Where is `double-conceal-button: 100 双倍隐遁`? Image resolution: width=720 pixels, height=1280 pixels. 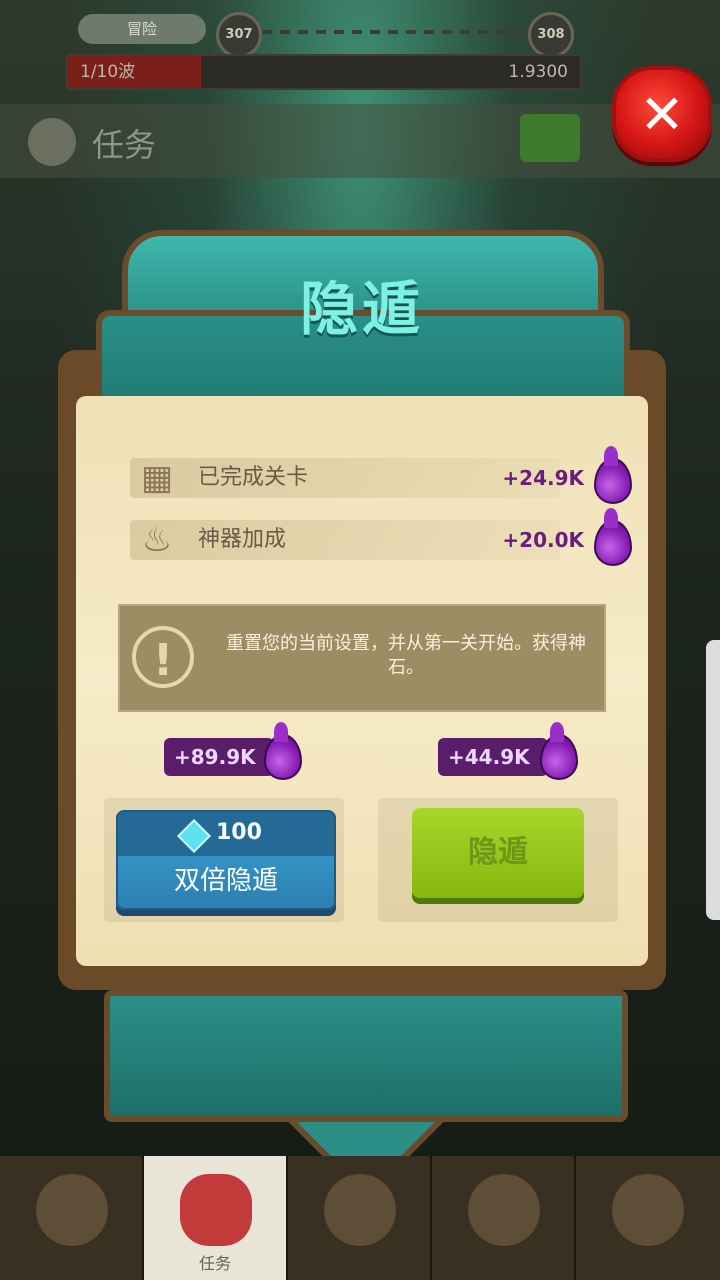
double-conceal-button: 100 双倍隐遁 is located at coordinates (226, 860).